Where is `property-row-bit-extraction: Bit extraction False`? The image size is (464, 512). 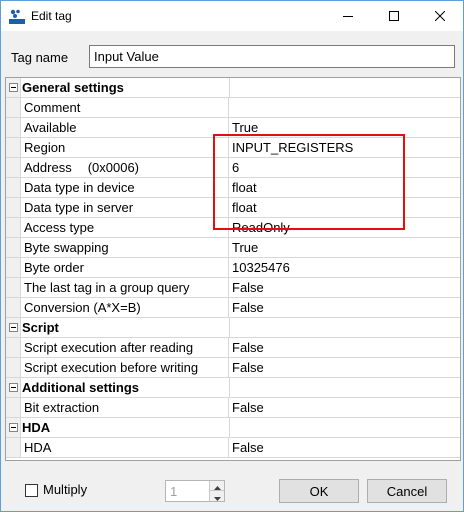
property-row-bit-extraction: Bit extraction False is located at coordinates (233, 408).